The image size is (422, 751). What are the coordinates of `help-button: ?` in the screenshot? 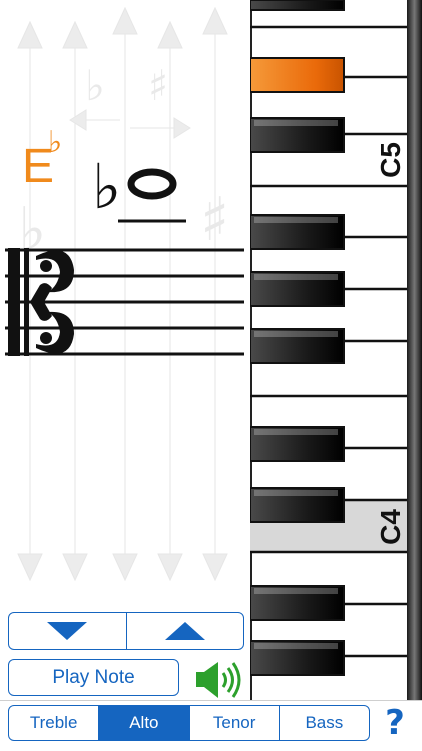 It's located at (395, 723).